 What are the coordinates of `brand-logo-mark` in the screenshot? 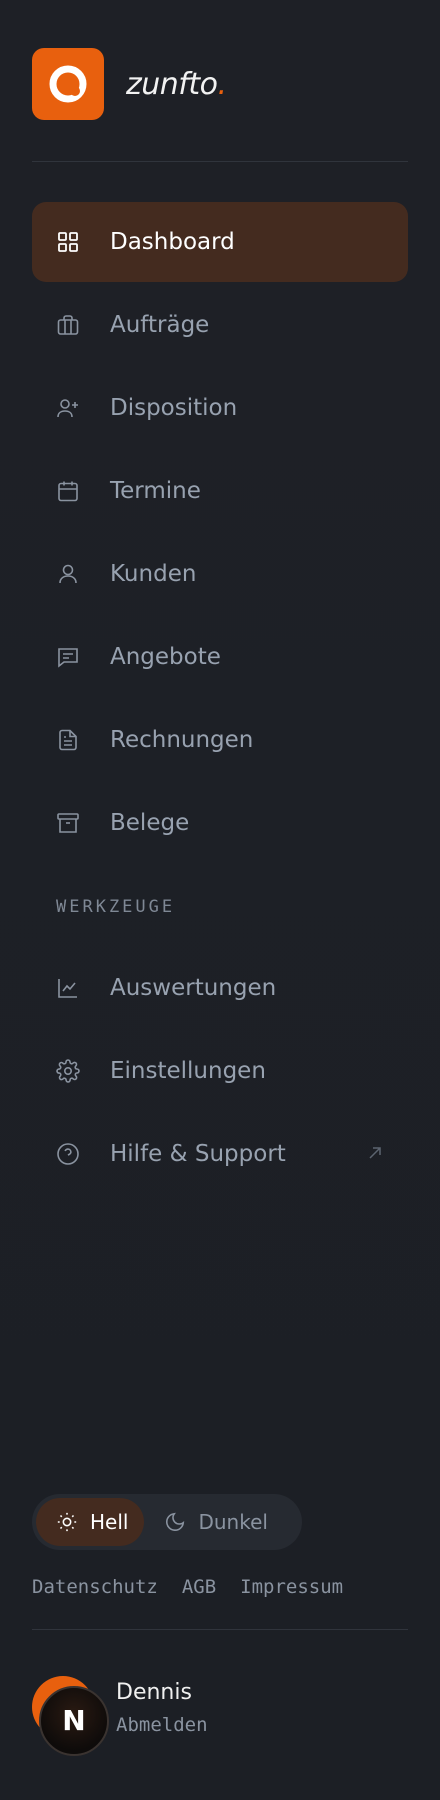 It's located at (68, 84).